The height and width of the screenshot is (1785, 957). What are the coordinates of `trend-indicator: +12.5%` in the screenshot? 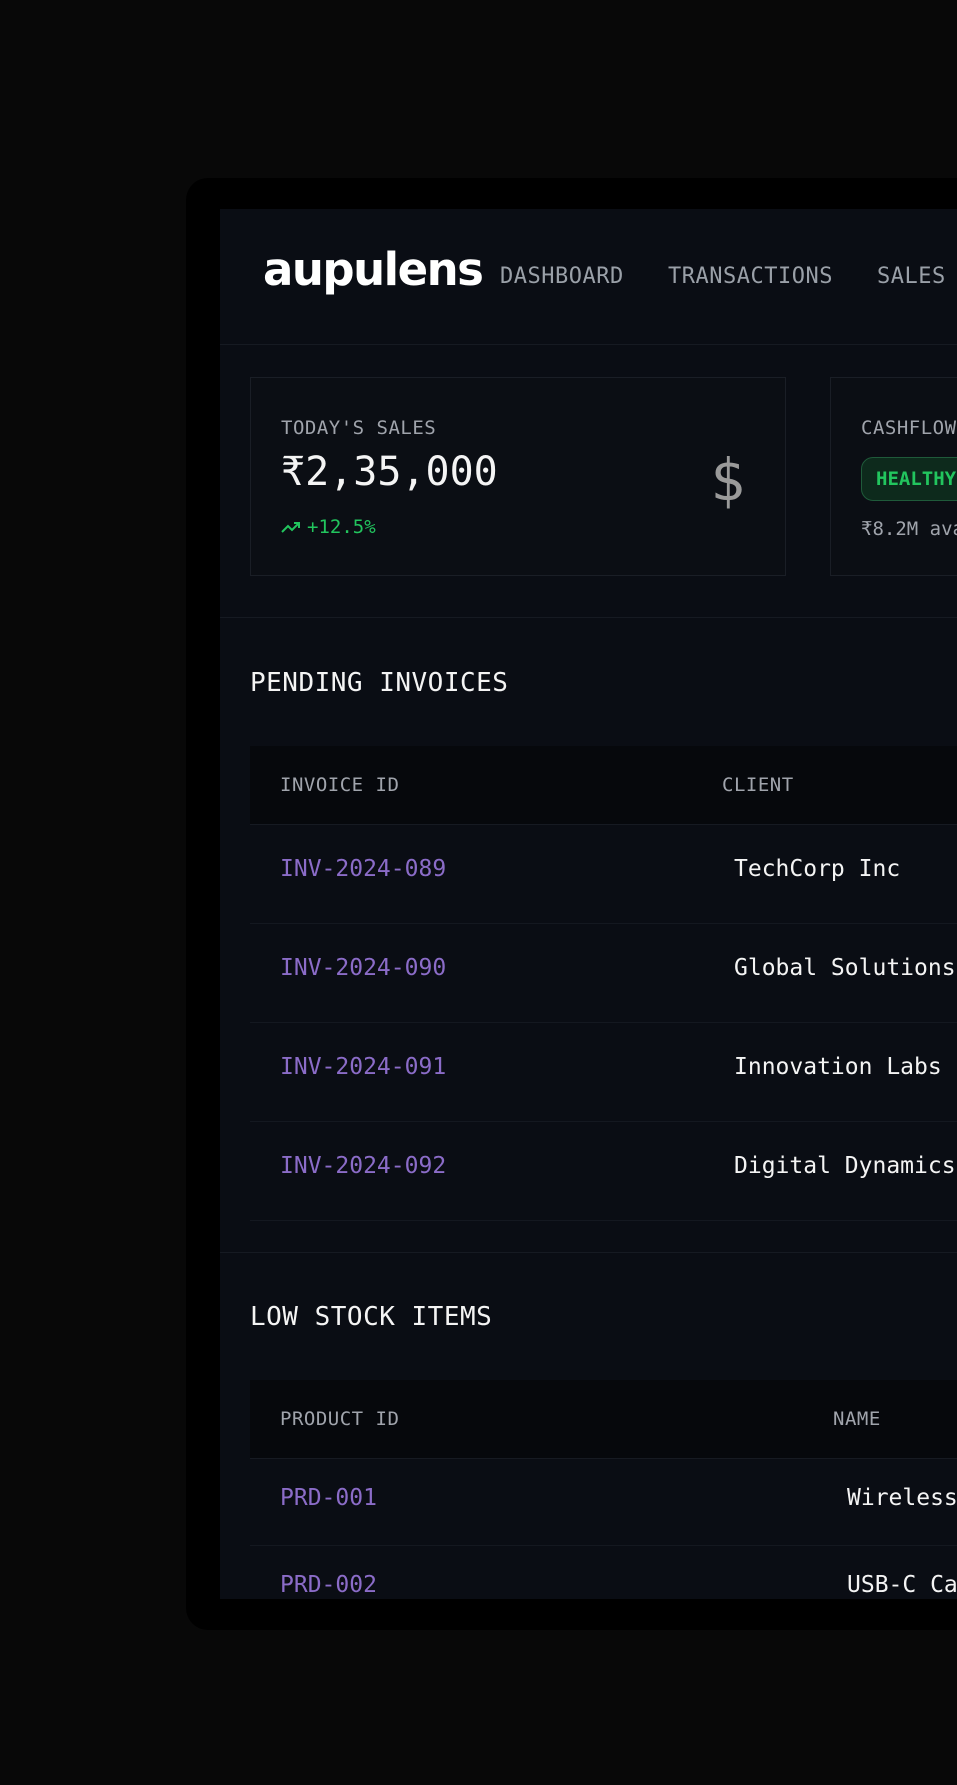 It's located at (328, 527).